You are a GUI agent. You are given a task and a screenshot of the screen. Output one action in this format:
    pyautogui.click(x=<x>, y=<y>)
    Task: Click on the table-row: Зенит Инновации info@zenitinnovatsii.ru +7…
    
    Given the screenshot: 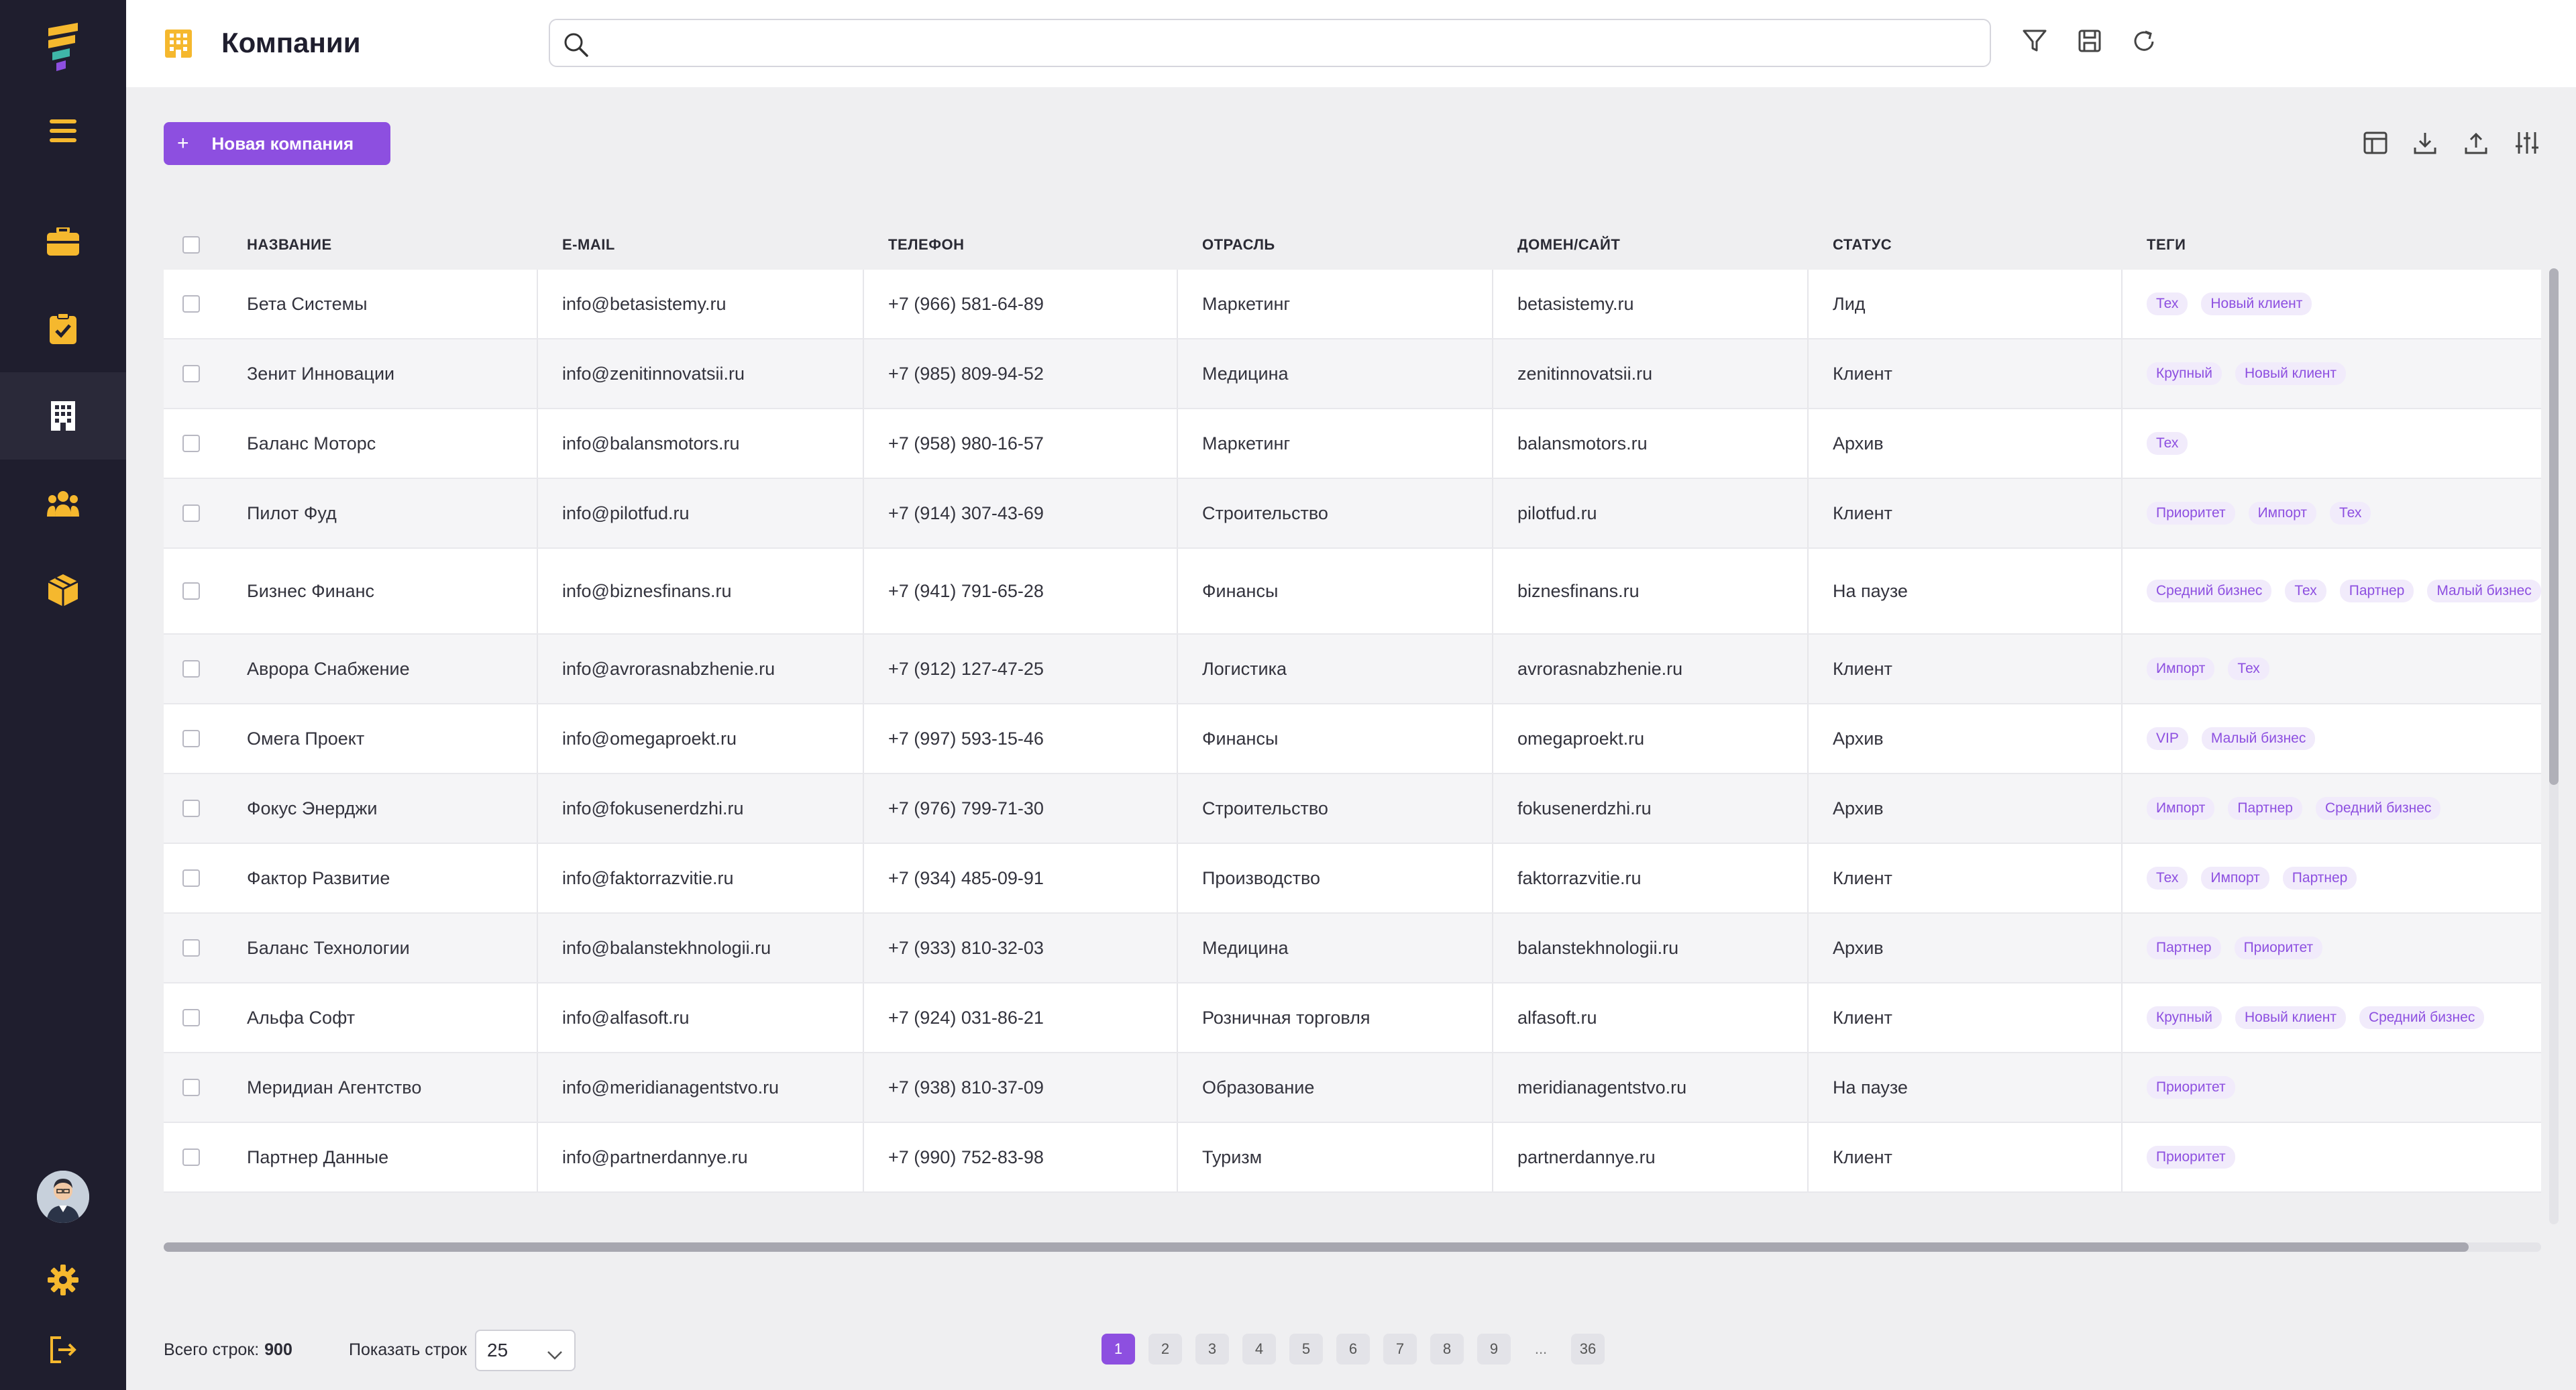 What is the action you would take?
    pyautogui.click(x=1352, y=374)
    